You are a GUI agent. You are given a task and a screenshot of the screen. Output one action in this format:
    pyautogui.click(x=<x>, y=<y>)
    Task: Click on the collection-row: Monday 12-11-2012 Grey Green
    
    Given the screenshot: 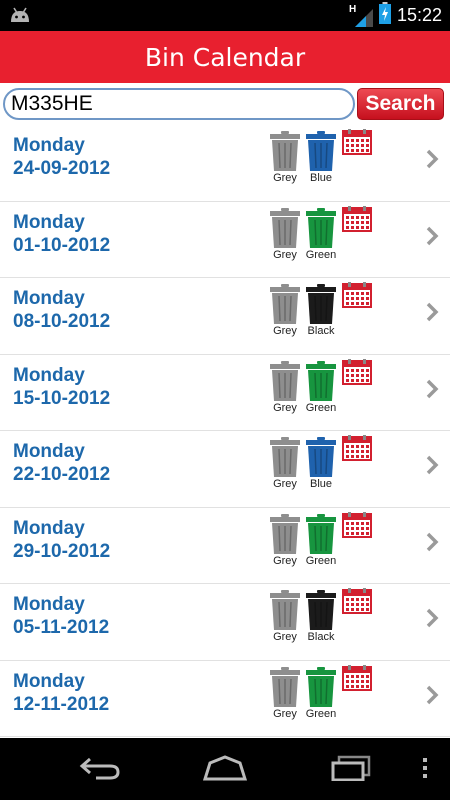 What is the action you would take?
    pyautogui.click(x=225, y=699)
    